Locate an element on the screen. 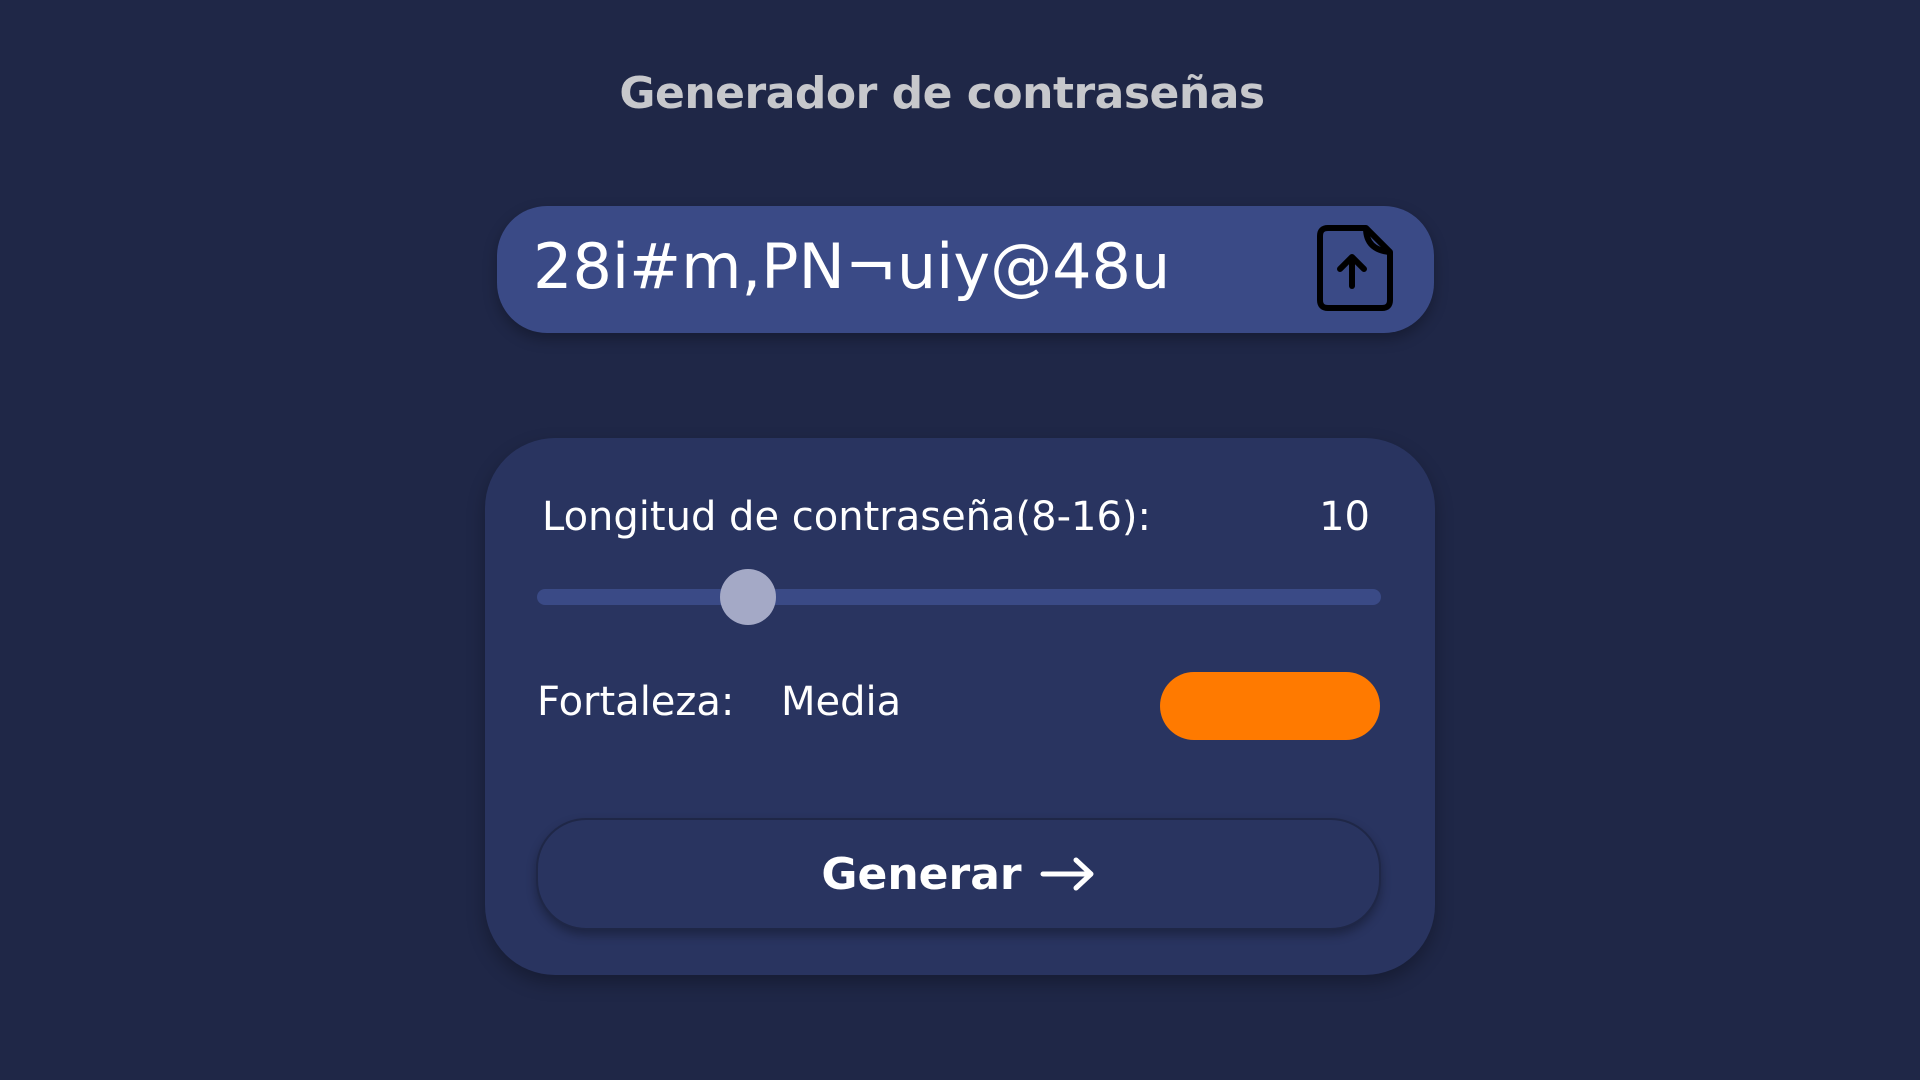  strength-label: Fortaleza: is located at coordinates (636, 702).